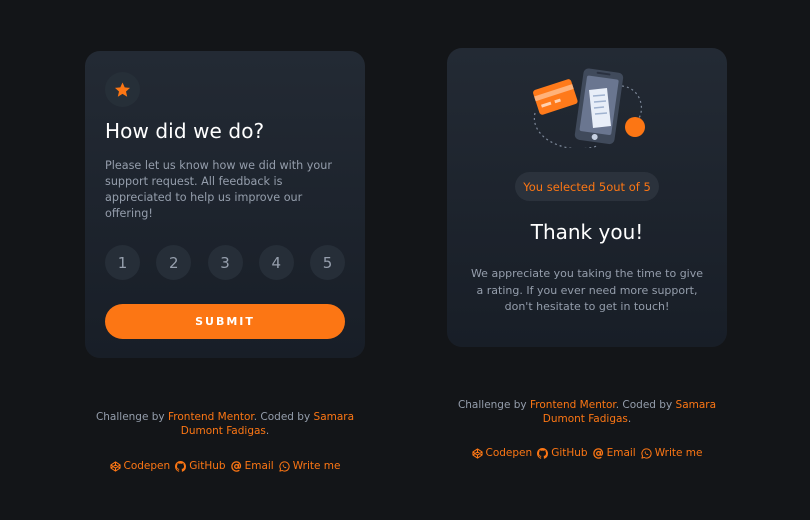  Describe the element at coordinates (174, 262) in the screenshot. I see `rating-option-2: 2` at that location.